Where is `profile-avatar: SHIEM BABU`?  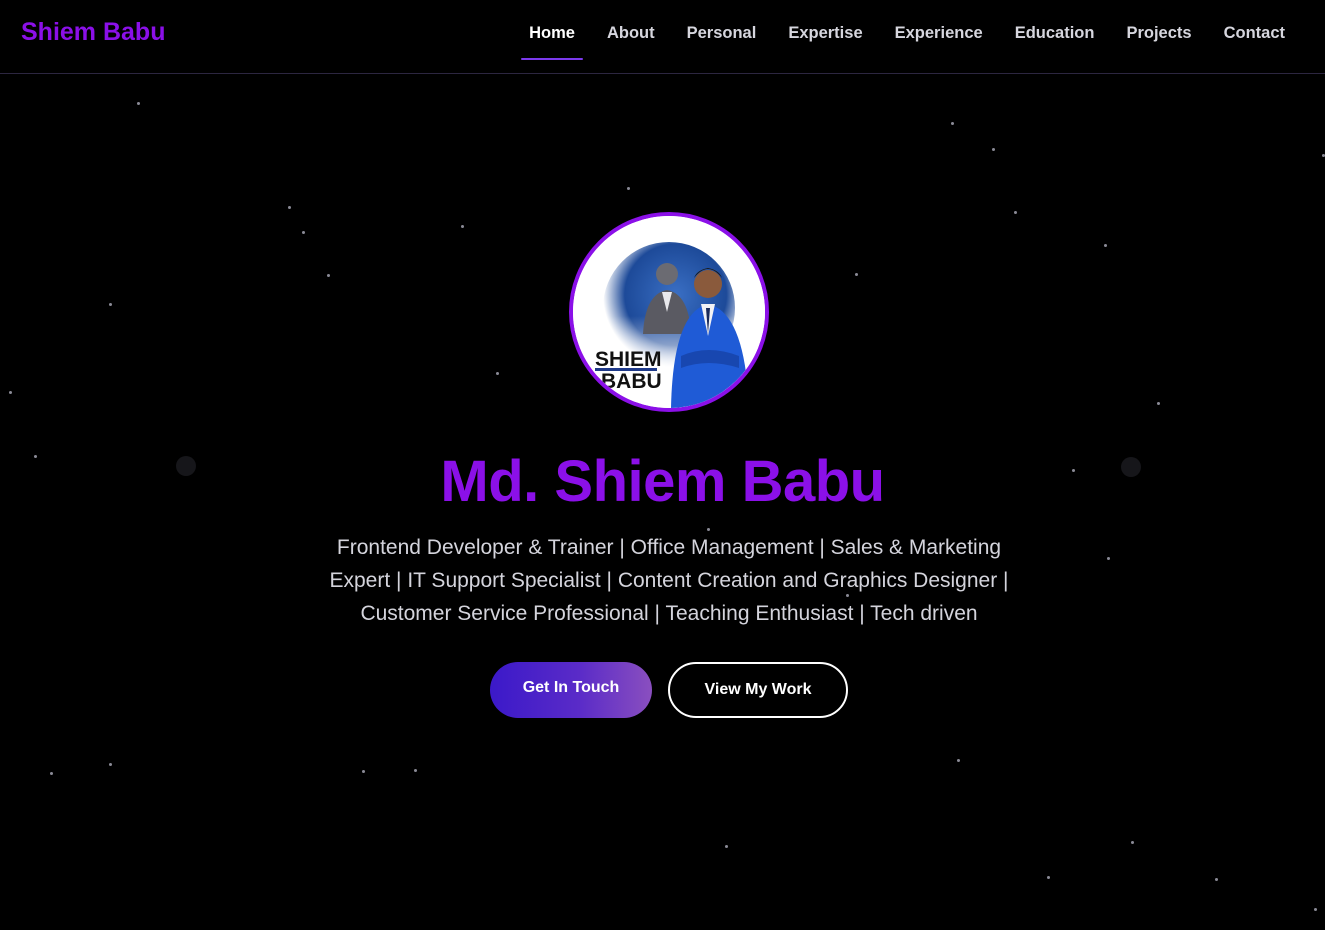 profile-avatar: SHIEM BABU is located at coordinates (669, 312).